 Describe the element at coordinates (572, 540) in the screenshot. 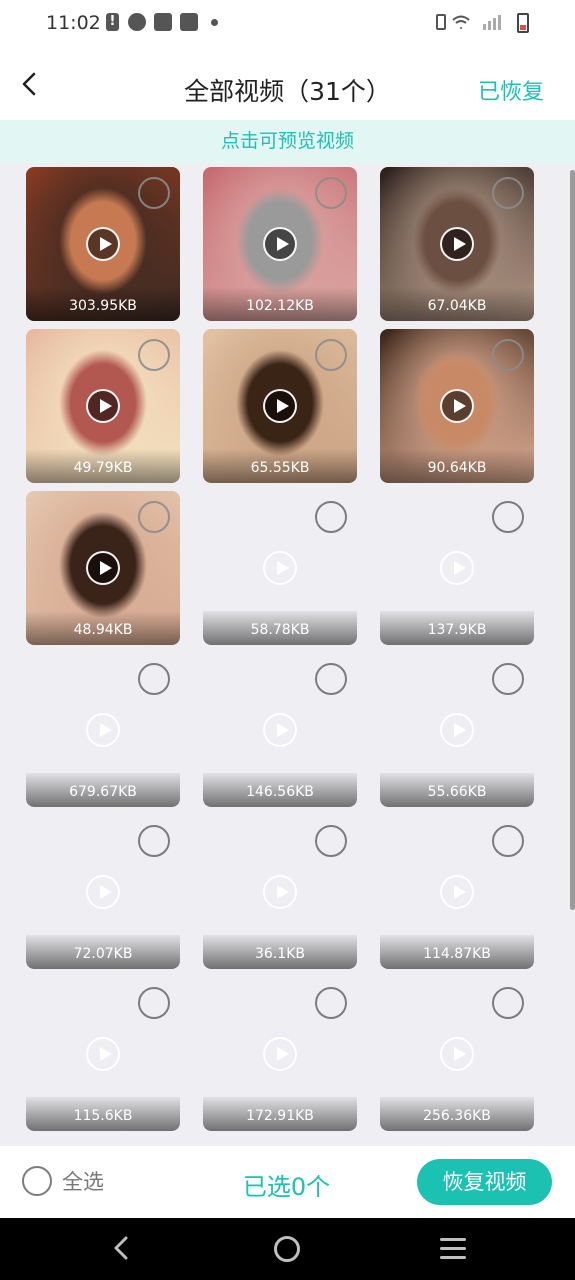

I see `scrollbar` at that location.